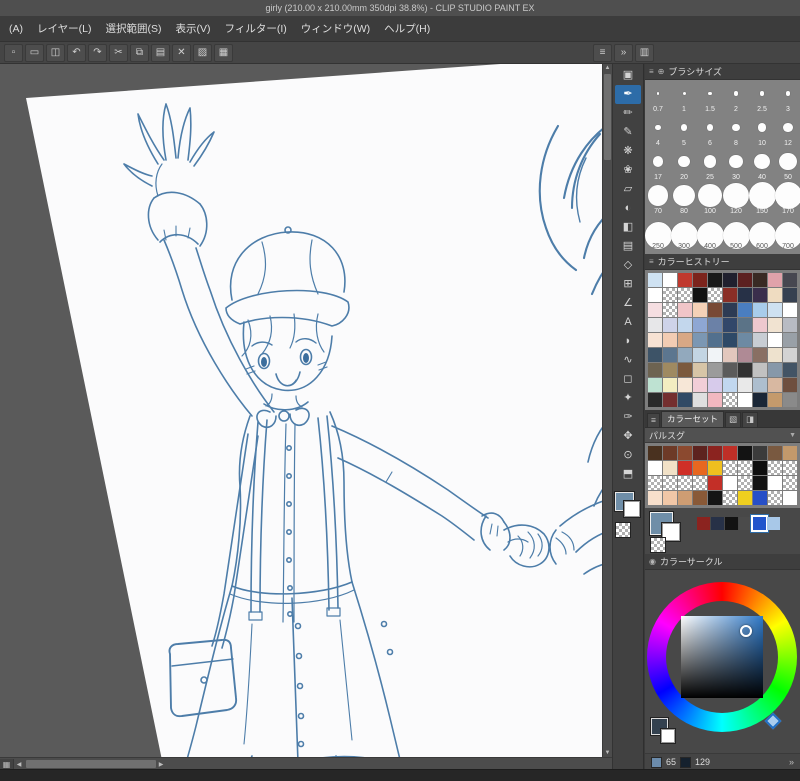 The image size is (800, 781). I want to click on brush-size-cell: 170, so click(787, 200).